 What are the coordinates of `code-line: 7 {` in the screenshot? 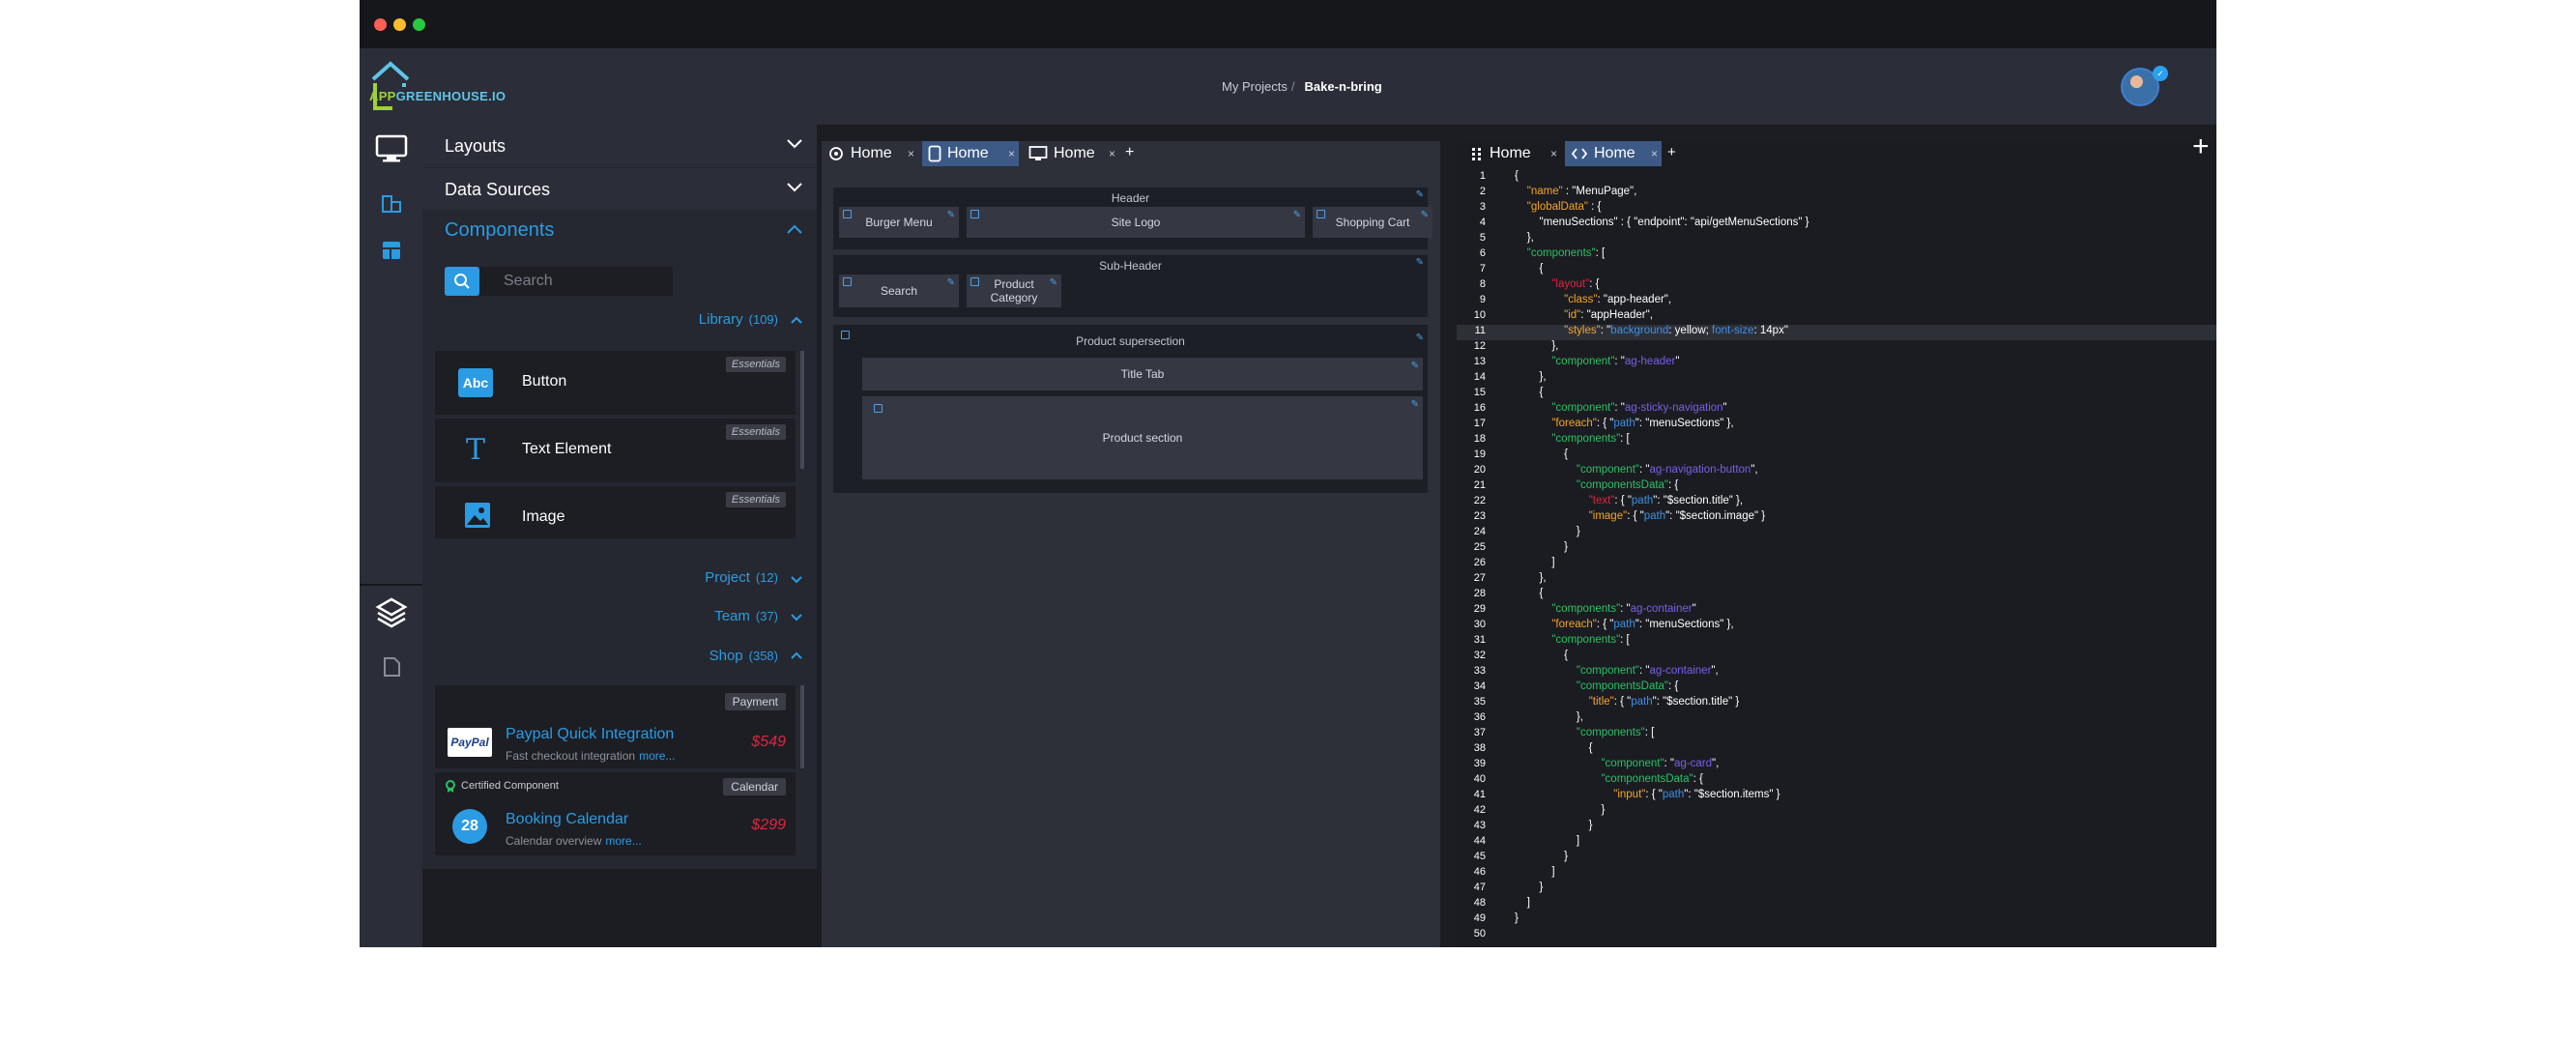 It's located at (1836, 270).